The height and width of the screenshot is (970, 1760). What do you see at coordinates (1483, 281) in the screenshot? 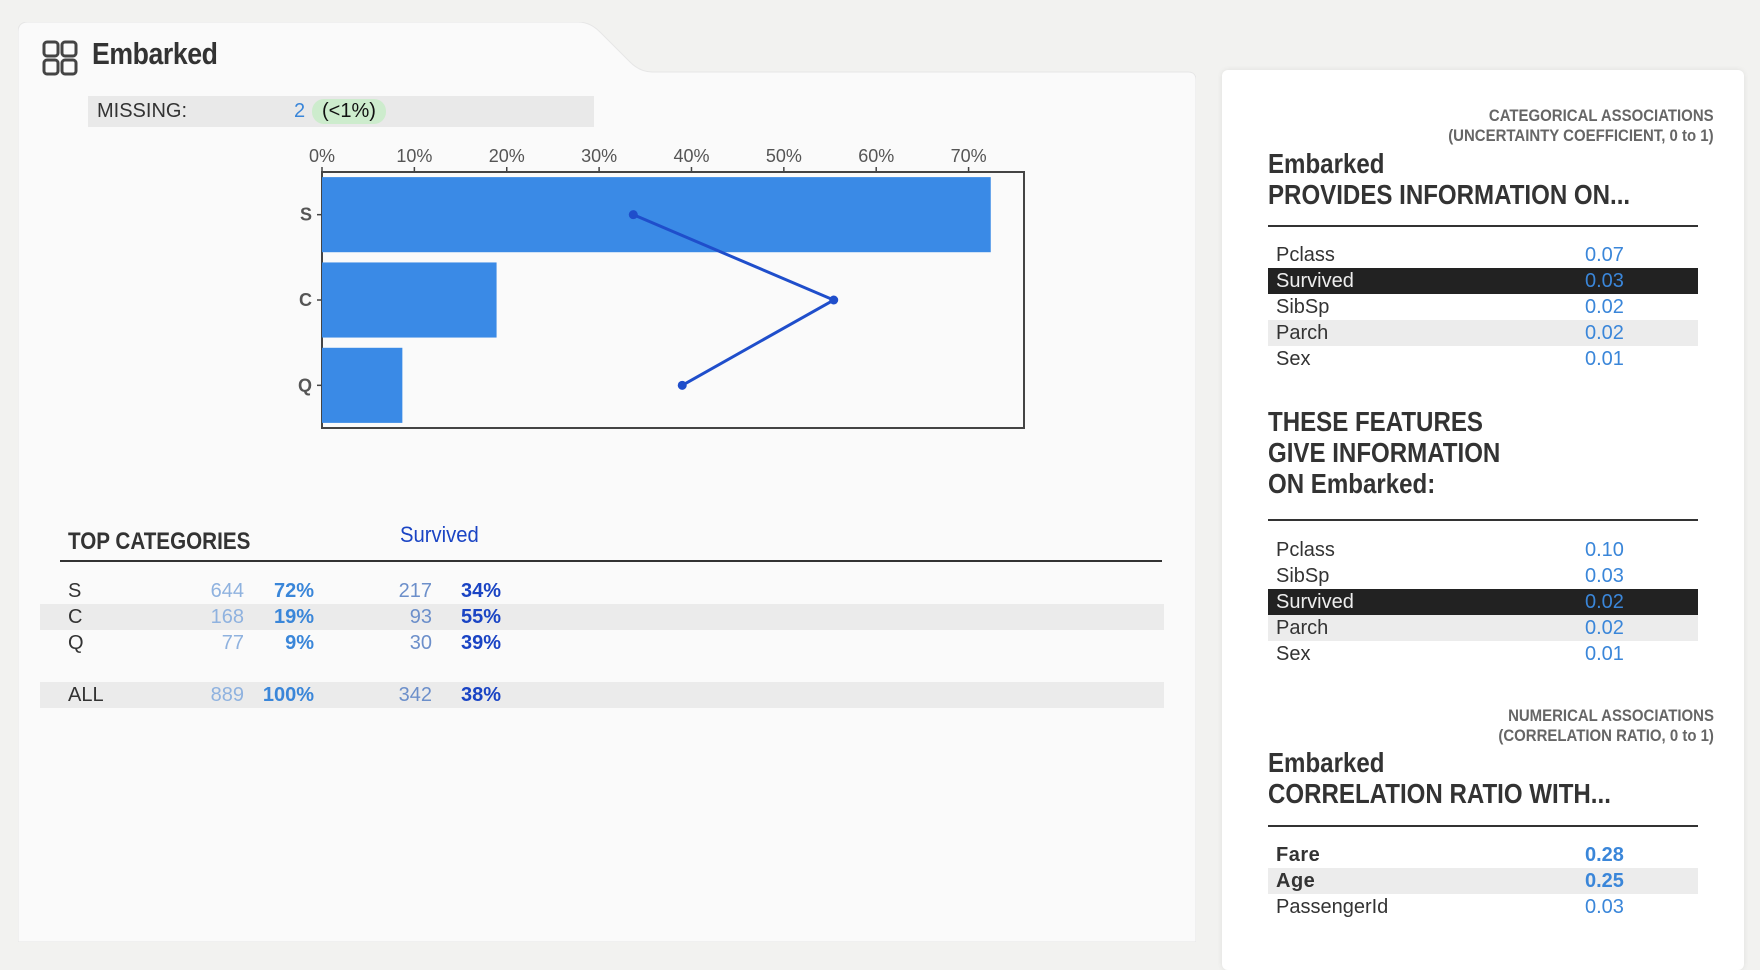
I see `assoc-row-target: Survived 0.03` at bounding box center [1483, 281].